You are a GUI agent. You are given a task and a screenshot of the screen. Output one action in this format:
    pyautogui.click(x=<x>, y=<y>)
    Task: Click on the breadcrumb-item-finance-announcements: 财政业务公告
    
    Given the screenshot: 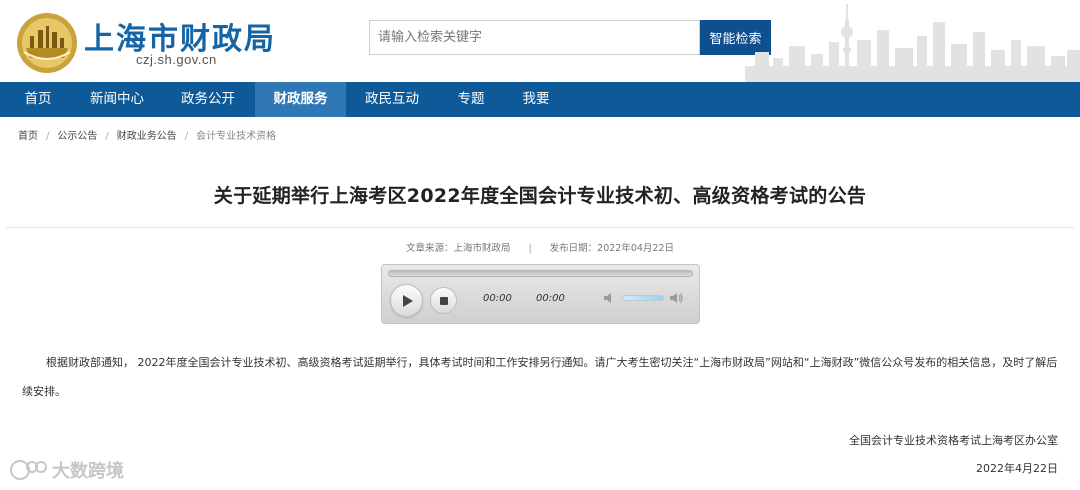 What is the action you would take?
    pyautogui.click(x=147, y=134)
    